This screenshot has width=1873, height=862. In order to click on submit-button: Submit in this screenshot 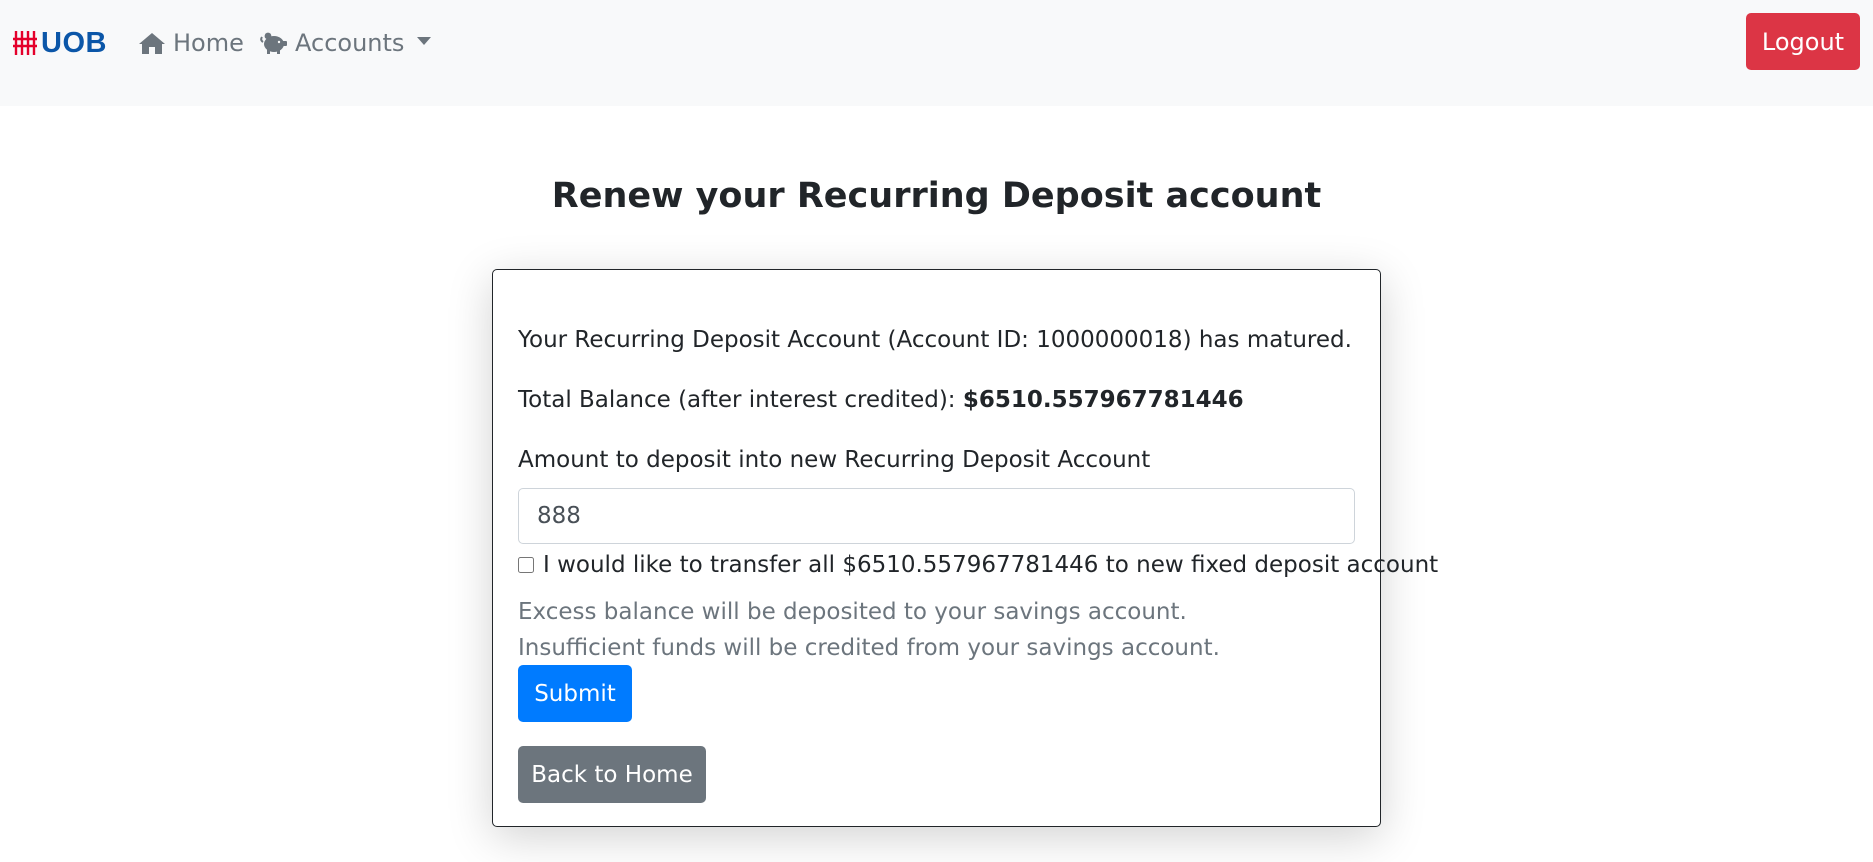, I will do `click(575, 693)`.